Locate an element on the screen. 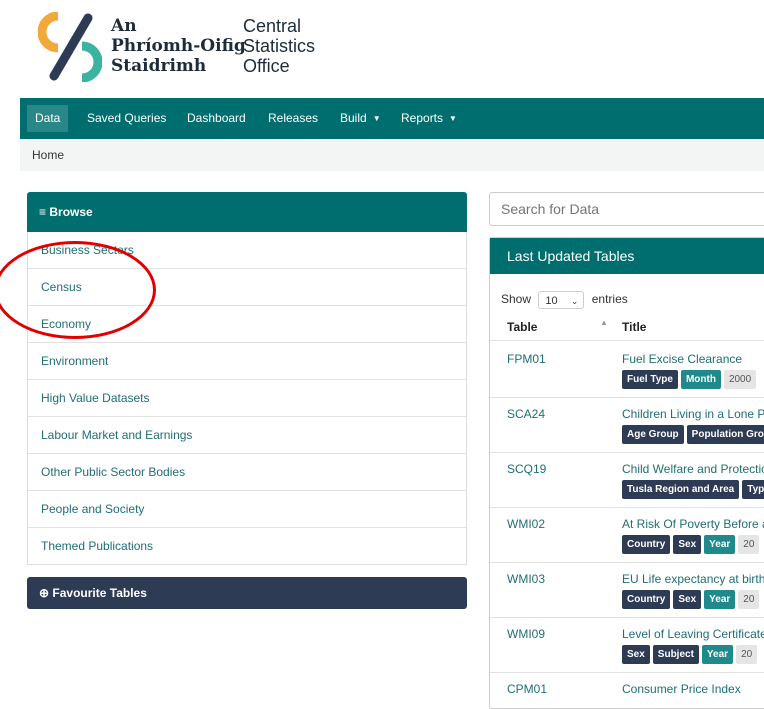 The height and width of the screenshot is (709, 764). nav-label: Data is located at coordinates (48, 118).